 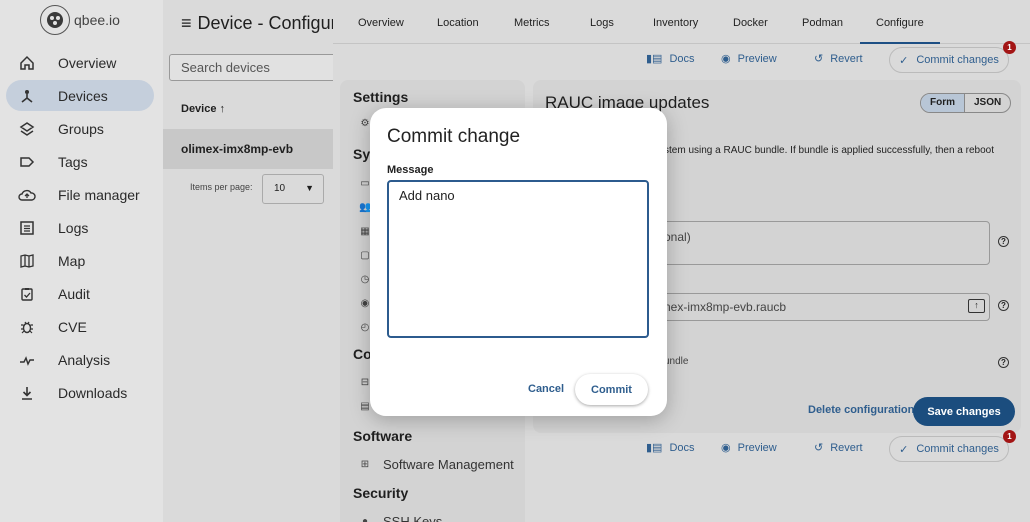 I want to click on sidebar-item-label: Overview, so click(x=87, y=62).